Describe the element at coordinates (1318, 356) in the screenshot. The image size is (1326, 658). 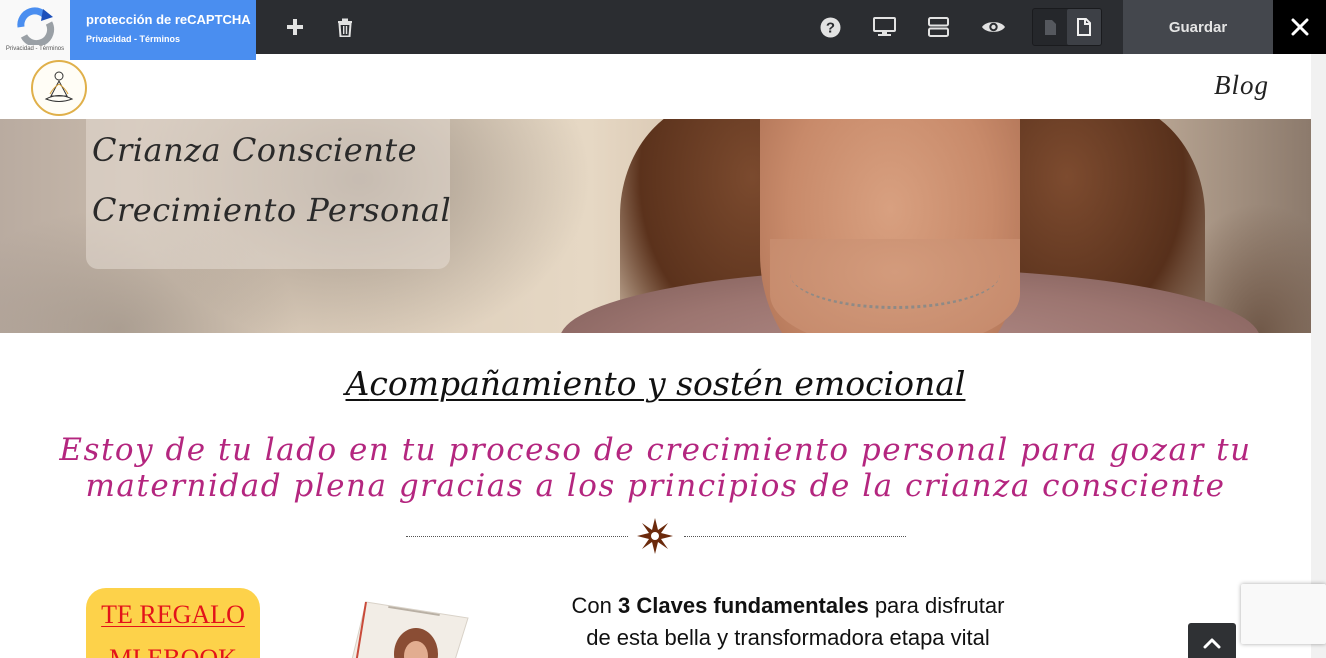
I see `page-scrollbar` at that location.